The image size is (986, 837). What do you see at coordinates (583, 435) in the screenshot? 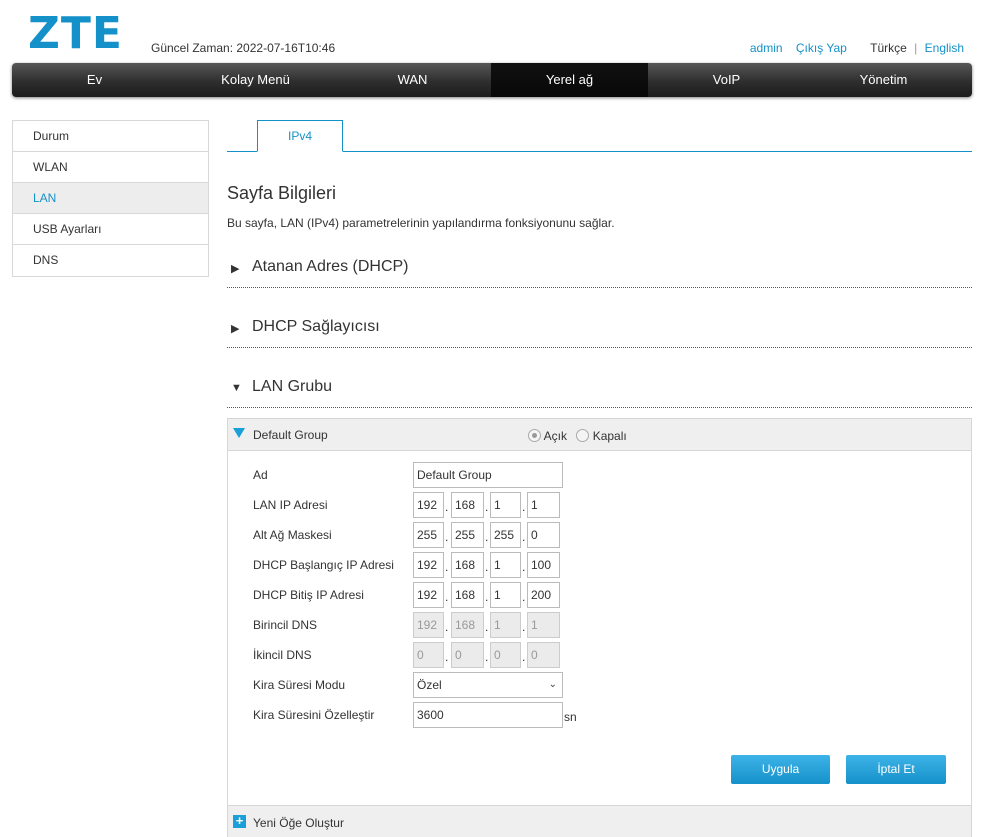
I see `radio-off` at bounding box center [583, 435].